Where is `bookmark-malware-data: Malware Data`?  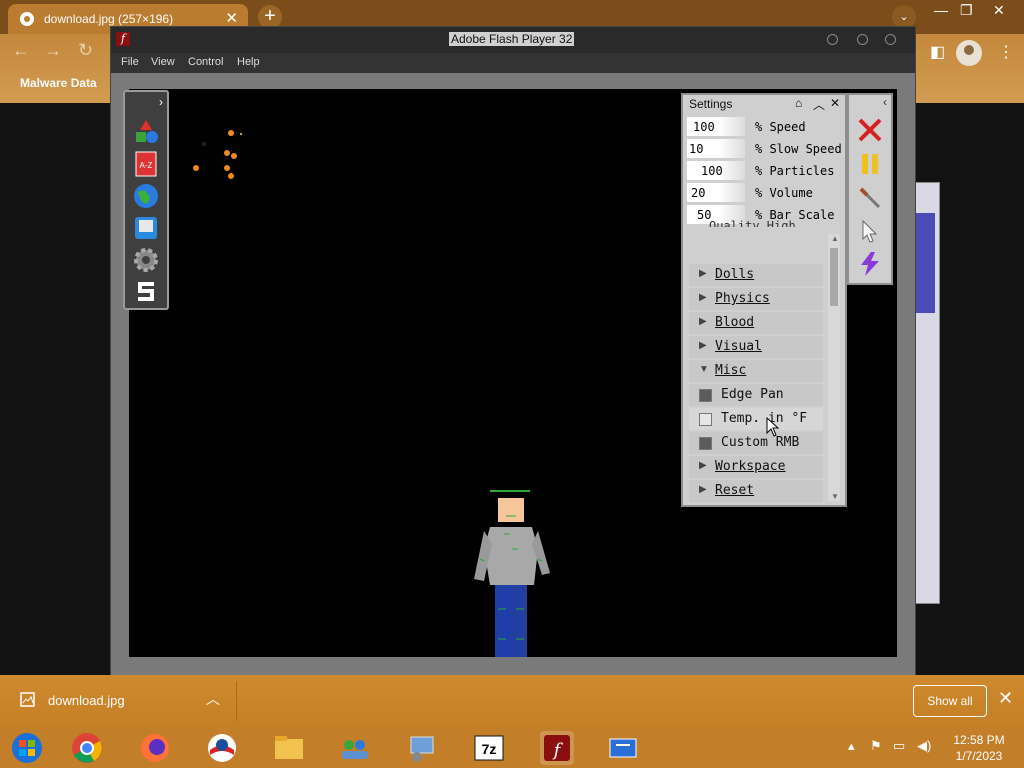 bookmark-malware-data: Malware Data is located at coordinates (58, 83).